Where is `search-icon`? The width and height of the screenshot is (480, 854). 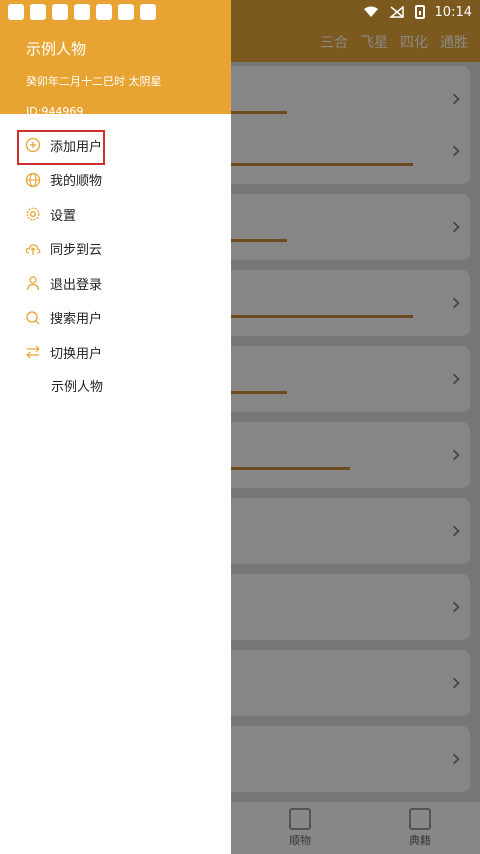 search-icon is located at coordinates (33, 318).